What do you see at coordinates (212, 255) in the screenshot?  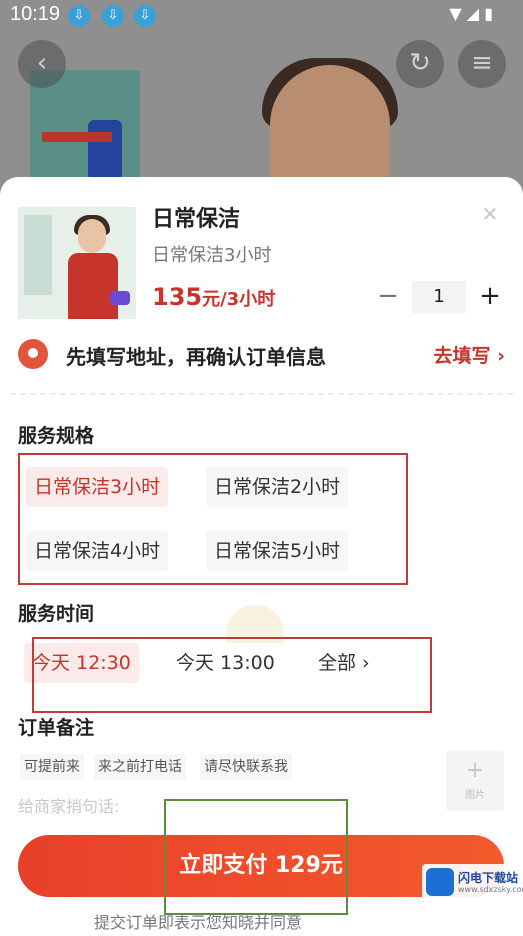 I see `service-subtitle: 日常保洁3小时` at bounding box center [212, 255].